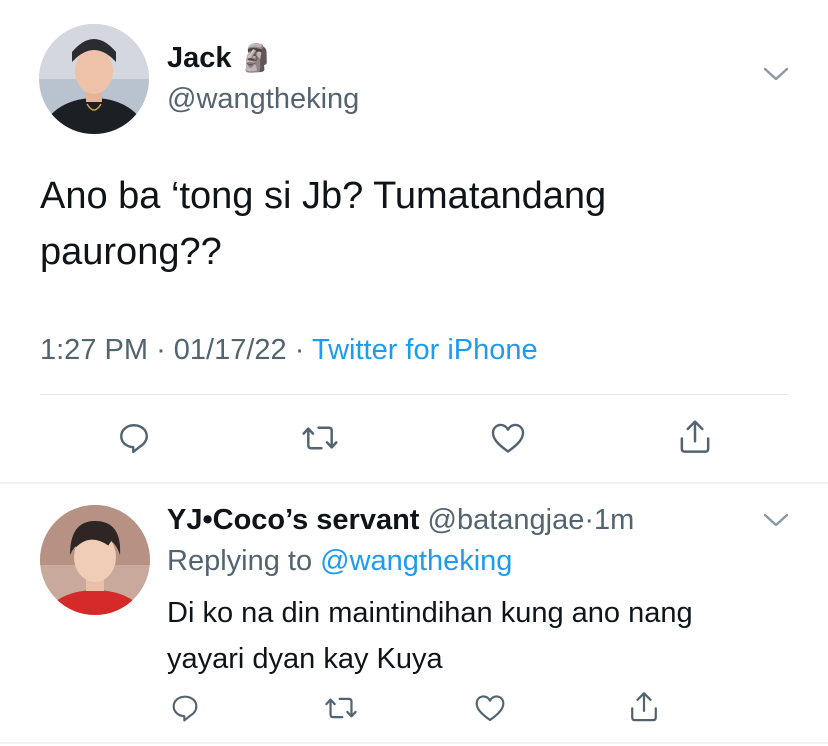  What do you see at coordinates (263, 99) in the screenshot?
I see `author-handle: @wangtheking` at bounding box center [263, 99].